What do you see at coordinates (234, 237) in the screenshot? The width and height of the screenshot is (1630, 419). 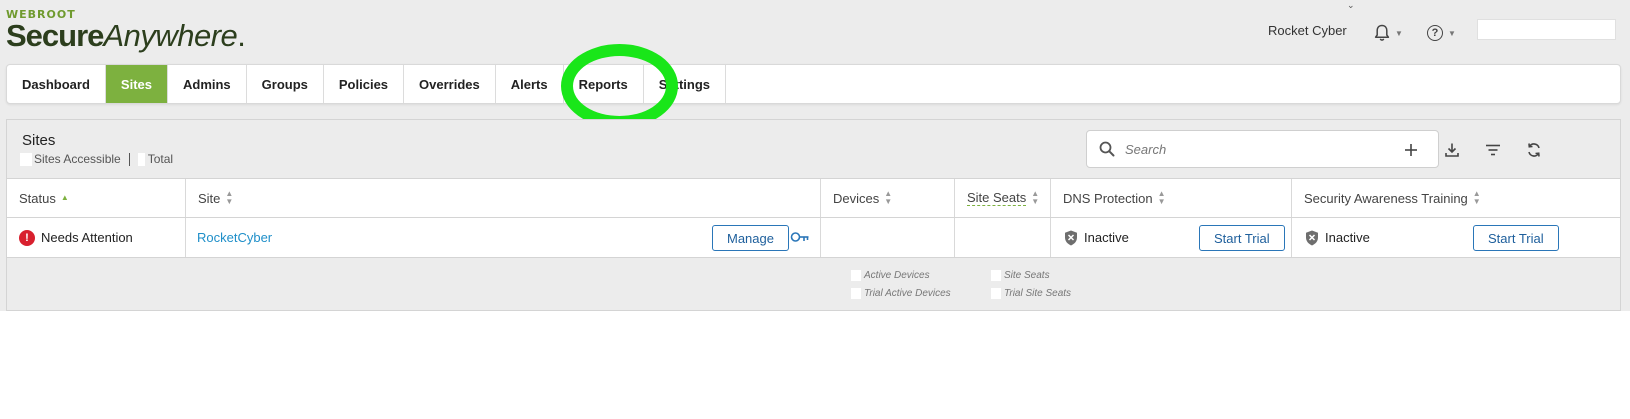 I see `site-link: RocketCyber` at bounding box center [234, 237].